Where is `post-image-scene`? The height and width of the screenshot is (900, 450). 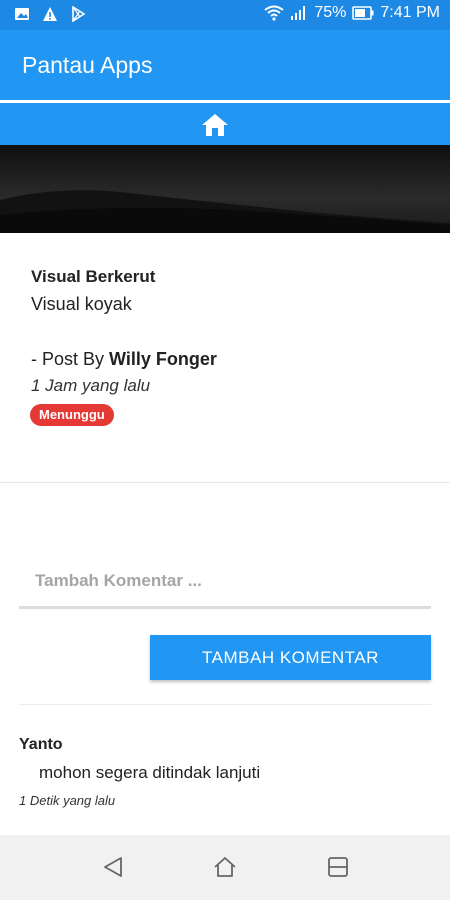
post-image-scene is located at coordinates (225, 211).